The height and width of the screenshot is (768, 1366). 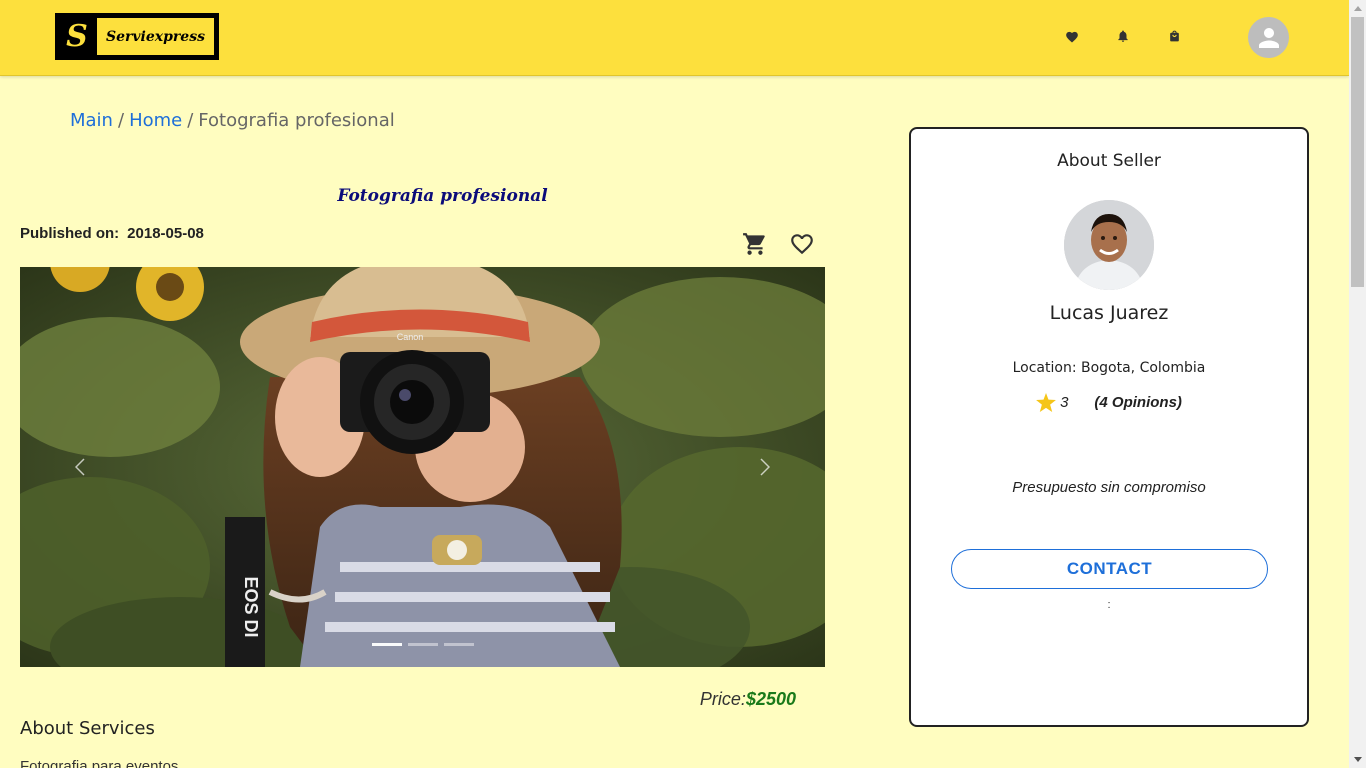 What do you see at coordinates (1109, 487) in the screenshot?
I see `seller-tagline: Presupuesto sin compromiso` at bounding box center [1109, 487].